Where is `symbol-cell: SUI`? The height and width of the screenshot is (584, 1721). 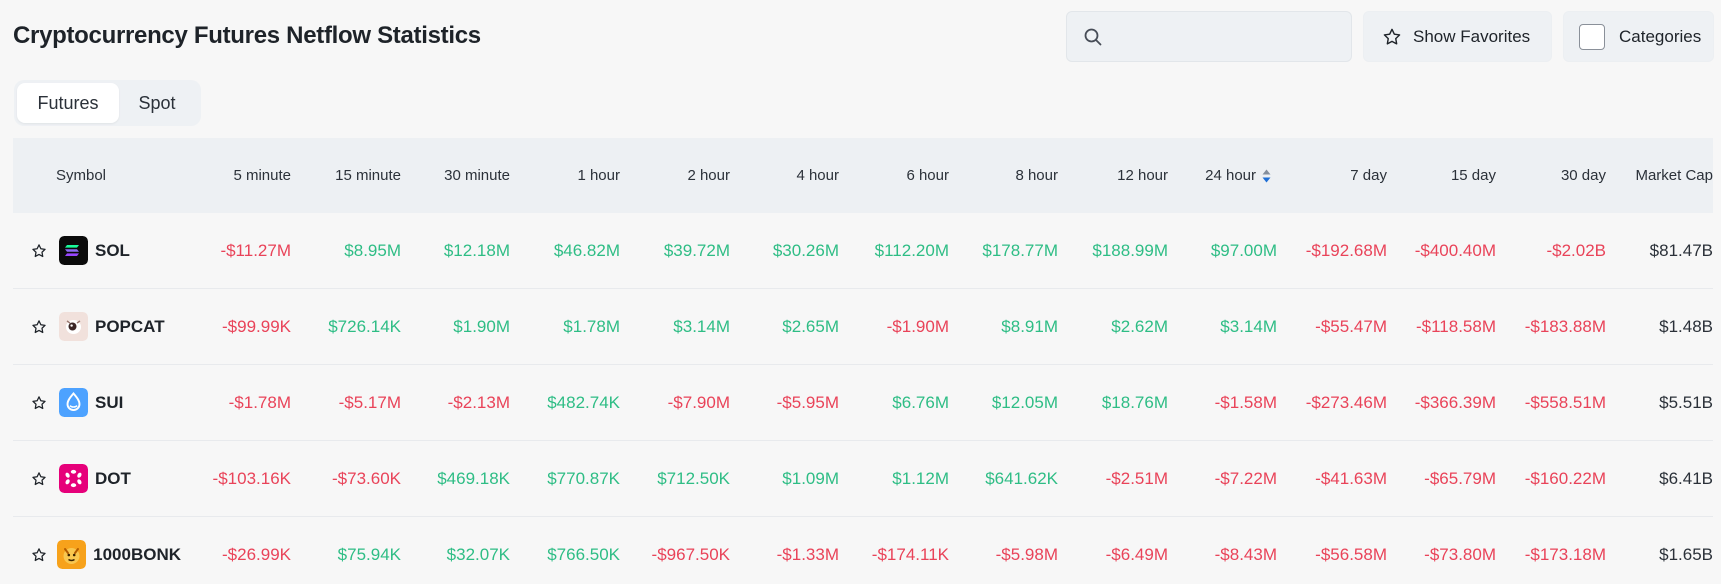
symbol-cell: SUI is located at coordinates (97, 403).